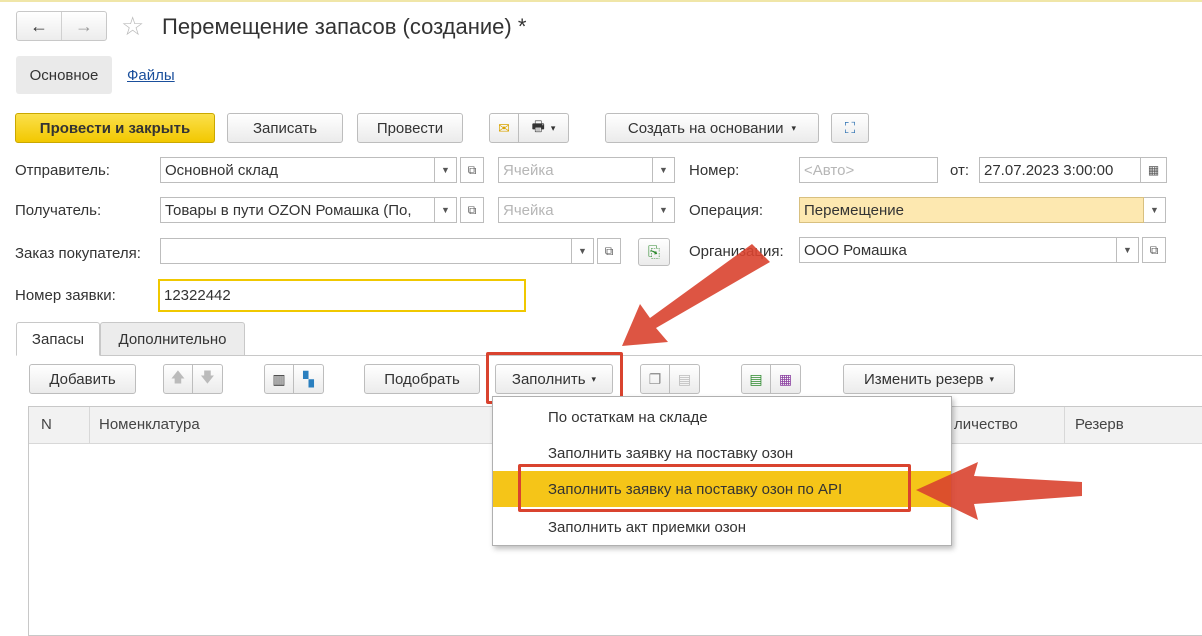 The image size is (1202, 636). What do you see at coordinates (999, 491) in the screenshot?
I see `arrow-to-api-item` at bounding box center [999, 491].